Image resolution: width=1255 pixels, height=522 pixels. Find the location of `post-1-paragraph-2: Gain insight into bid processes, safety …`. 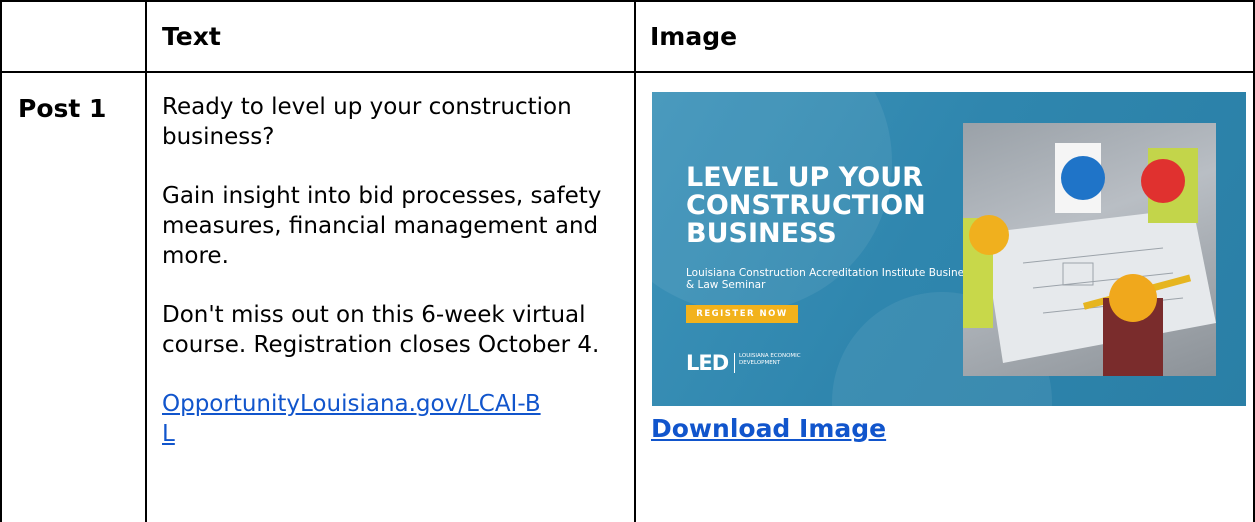

post-1-paragraph-2: Gain insight into bid processes, safety … is located at coordinates (382, 226).